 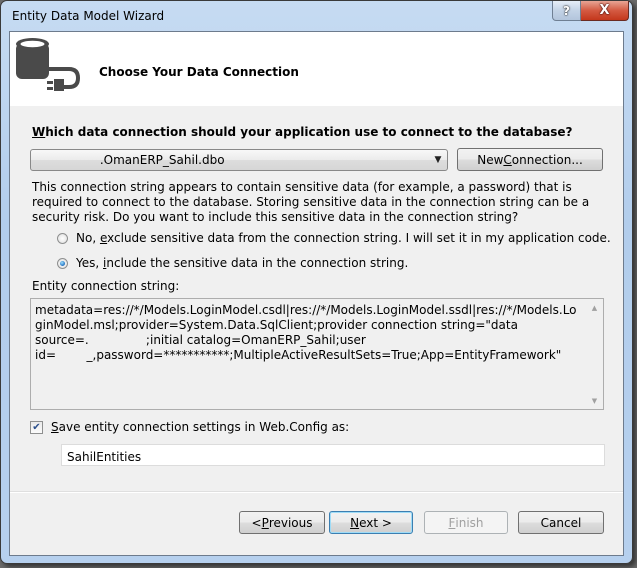 What do you see at coordinates (371, 522) in the screenshot?
I see `next-button: Next >` at bounding box center [371, 522].